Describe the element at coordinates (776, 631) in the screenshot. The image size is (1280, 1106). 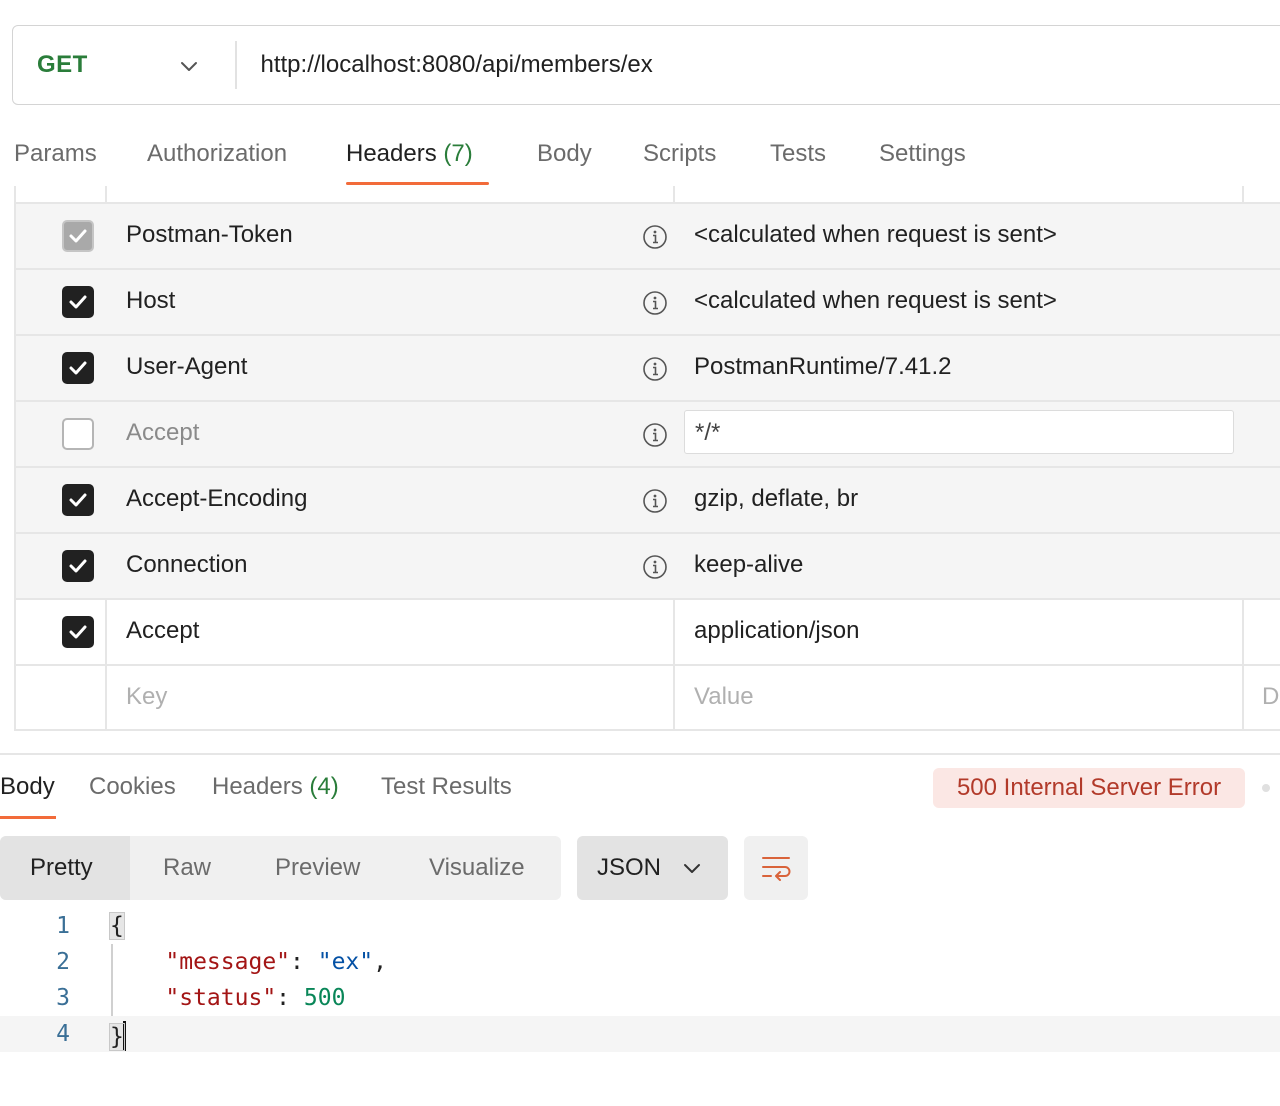
I see `header-value: application/json` at that location.